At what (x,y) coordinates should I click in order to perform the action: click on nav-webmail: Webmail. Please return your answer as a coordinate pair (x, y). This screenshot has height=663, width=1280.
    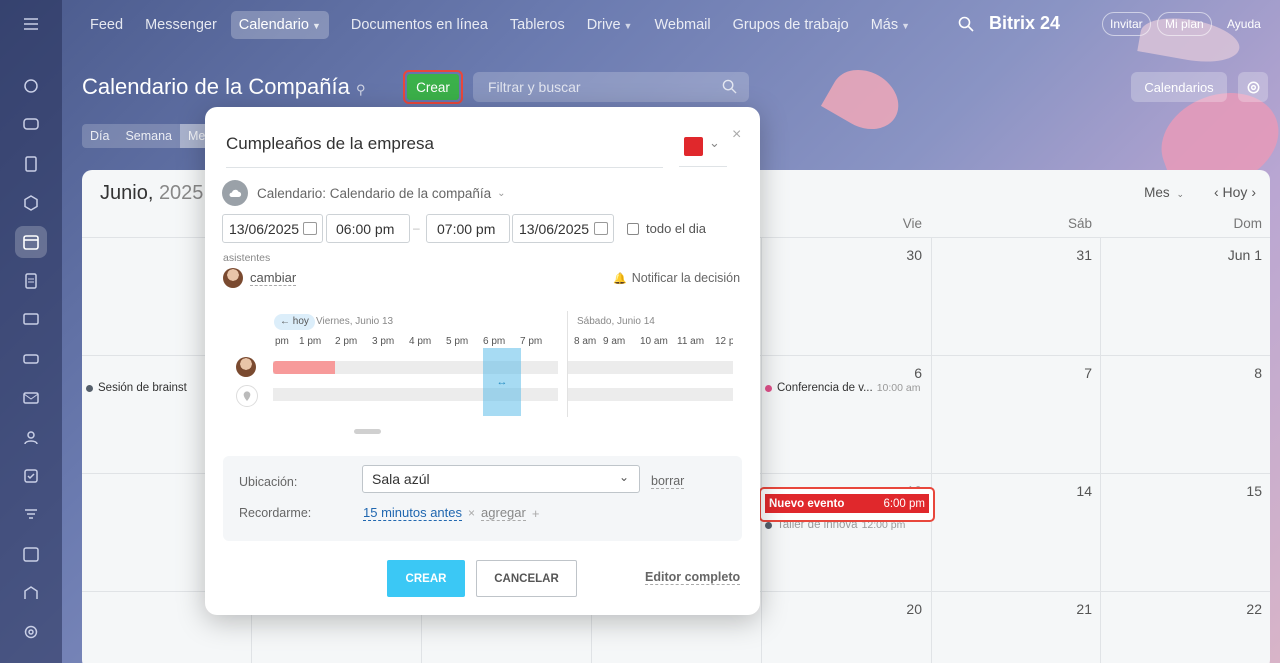
    Looking at the image, I should click on (682, 25).